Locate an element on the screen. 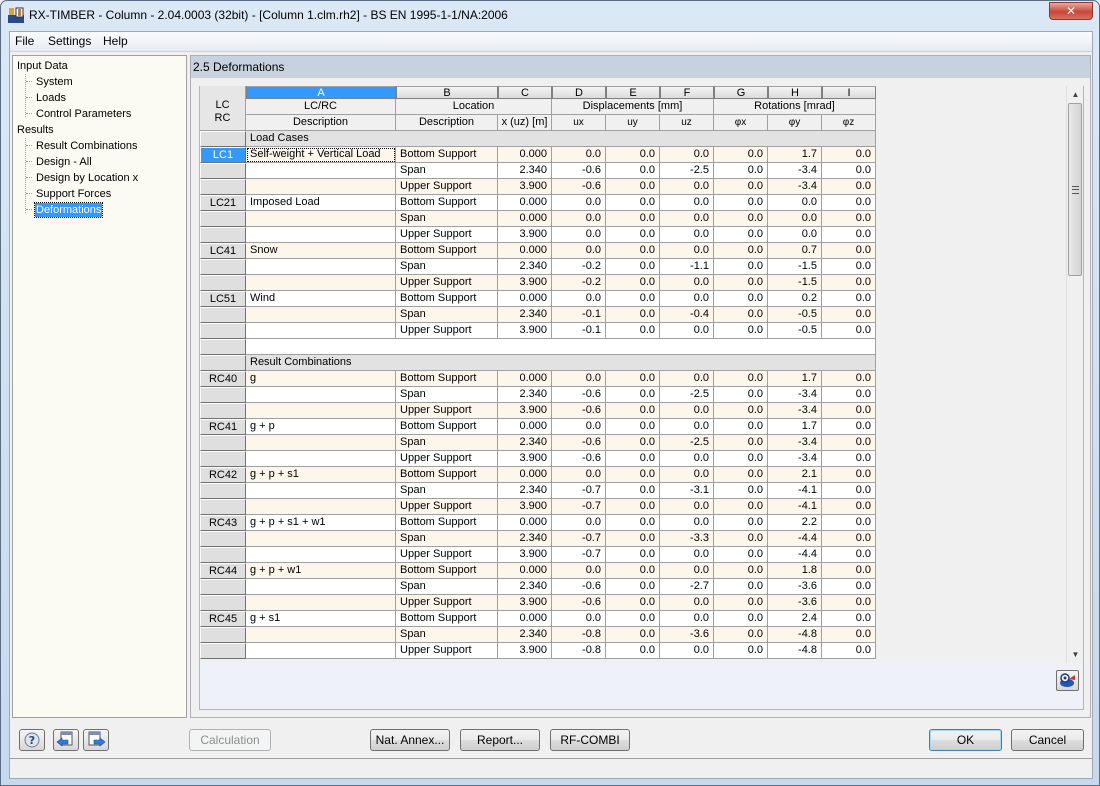 This screenshot has height=786, width=1100. scroll-up-icon: ▲ is located at coordinates (1075, 94).